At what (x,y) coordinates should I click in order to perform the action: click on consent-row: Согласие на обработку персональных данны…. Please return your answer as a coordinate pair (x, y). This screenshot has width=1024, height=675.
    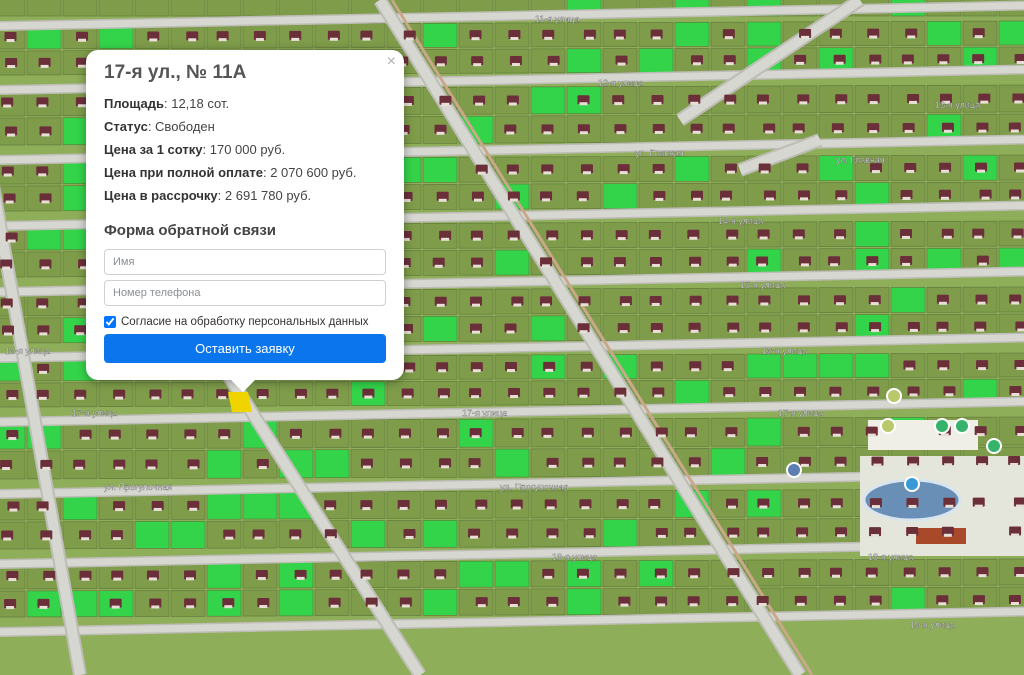
    Looking at the image, I should click on (245, 322).